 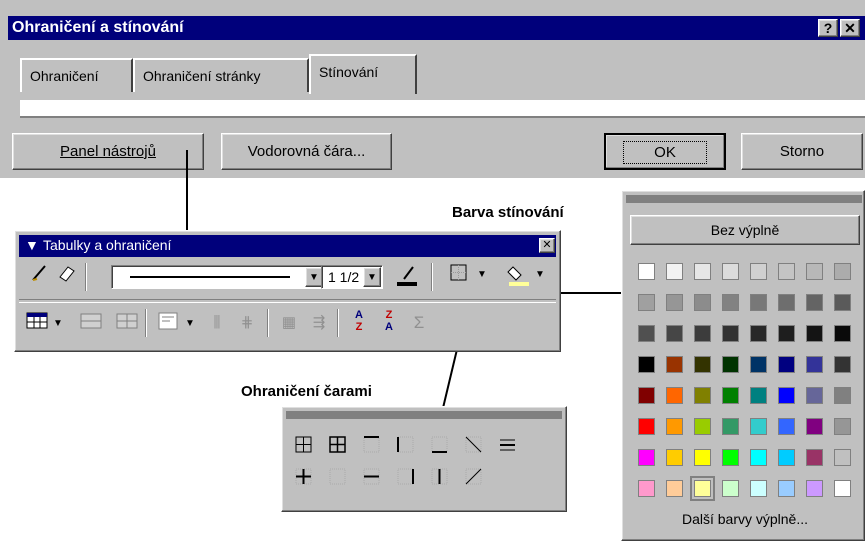 What do you see at coordinates (474, 445) in the screenshot?
I see `diagonal-down-icon` at bounding box center [474, 445].